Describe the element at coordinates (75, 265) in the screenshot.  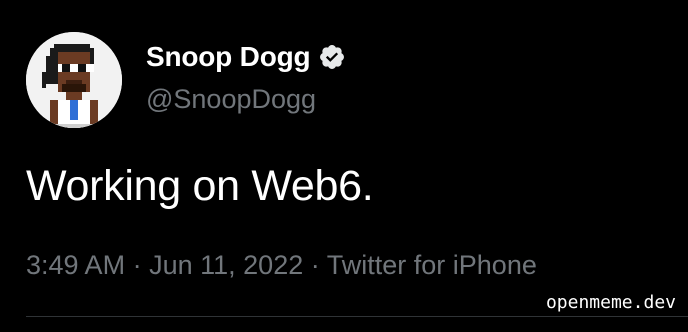
I see `tweet-time: 3:49 AM` at that location.